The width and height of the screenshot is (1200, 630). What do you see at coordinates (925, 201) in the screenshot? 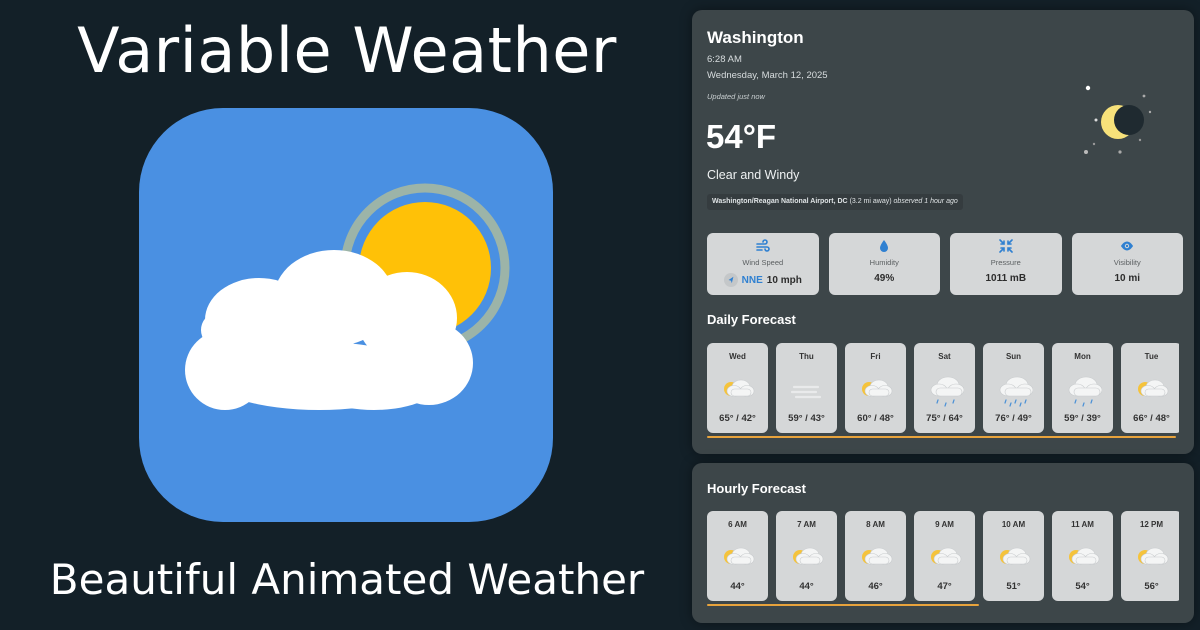
I see `station-observed: observed 1 hour ago` at bounding box center [925, 201].